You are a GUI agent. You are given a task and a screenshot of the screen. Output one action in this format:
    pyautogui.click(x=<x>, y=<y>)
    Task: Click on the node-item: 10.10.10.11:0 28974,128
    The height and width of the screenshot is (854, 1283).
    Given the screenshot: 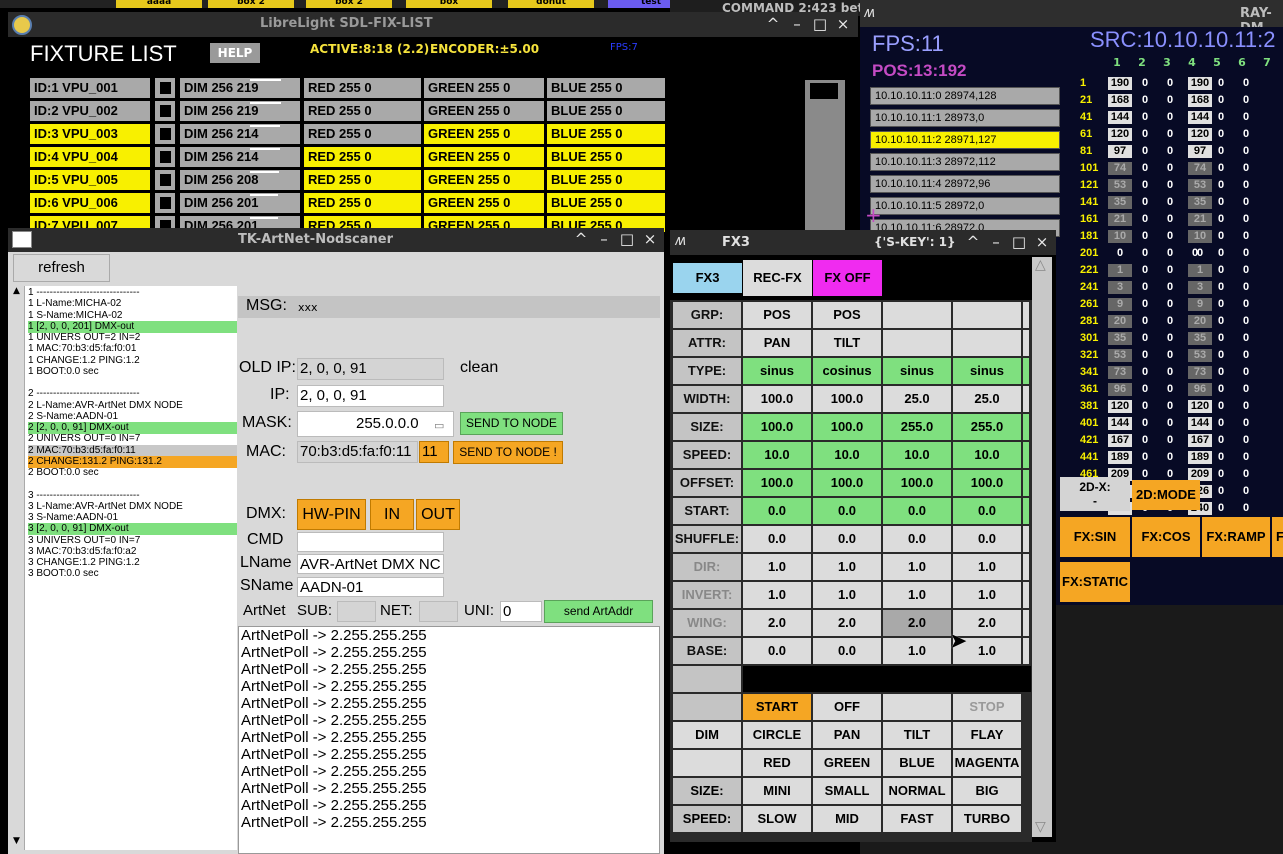 What is the action you would take?
    pyautogui.click(x=965, y=96)
    